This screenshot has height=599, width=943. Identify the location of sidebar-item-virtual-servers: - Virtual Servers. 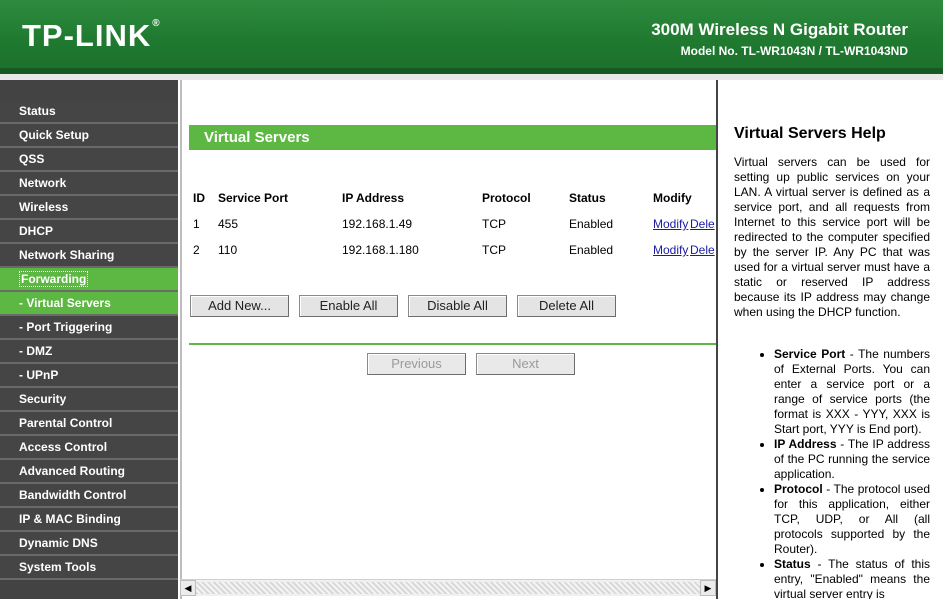
(89, 304).